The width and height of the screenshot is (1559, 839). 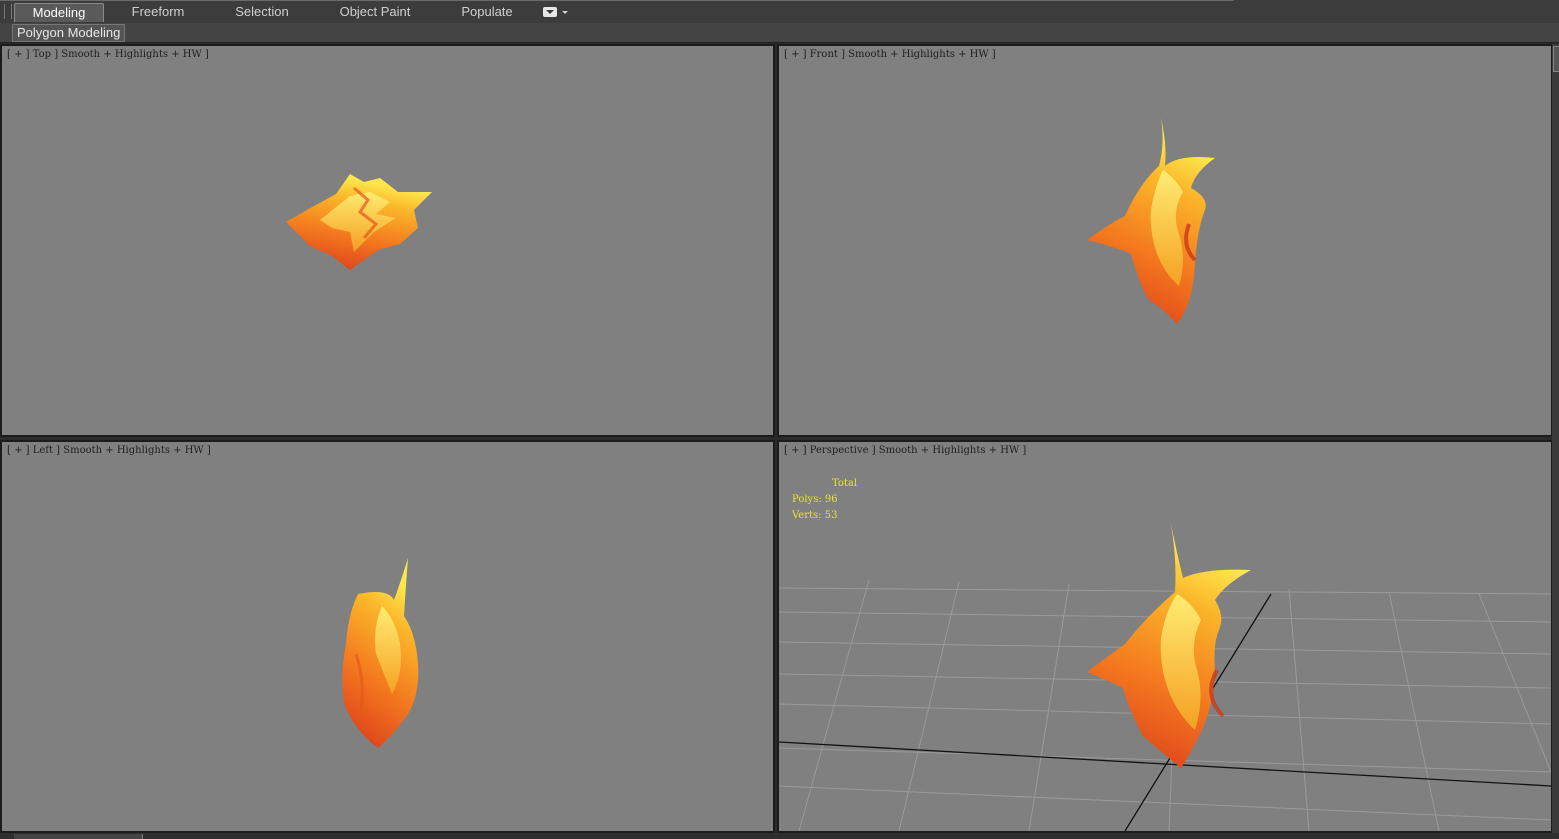 What do you see at coordinates (381, 652) in the screenshot?
I see `flame-model-left` at bounding box center [381, 652].